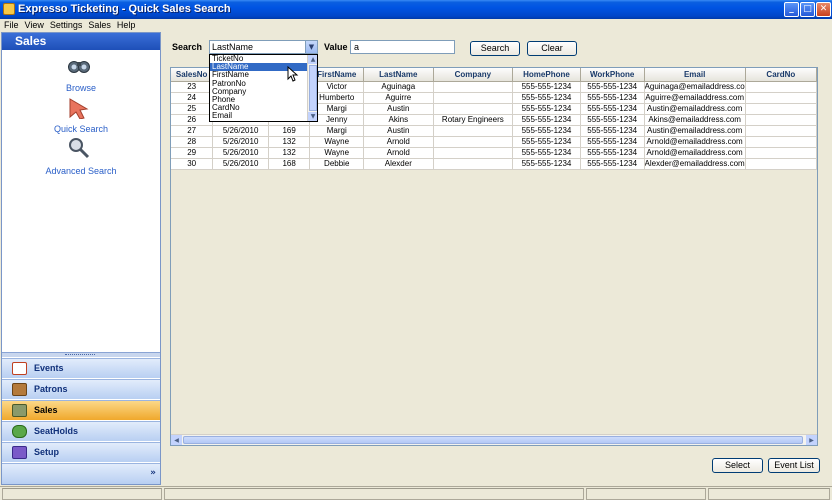 This screenshot has width=832, height=500. Describe the element at coordinates (495, 48) in the screenshot. I see `search-button: Search` at that location.